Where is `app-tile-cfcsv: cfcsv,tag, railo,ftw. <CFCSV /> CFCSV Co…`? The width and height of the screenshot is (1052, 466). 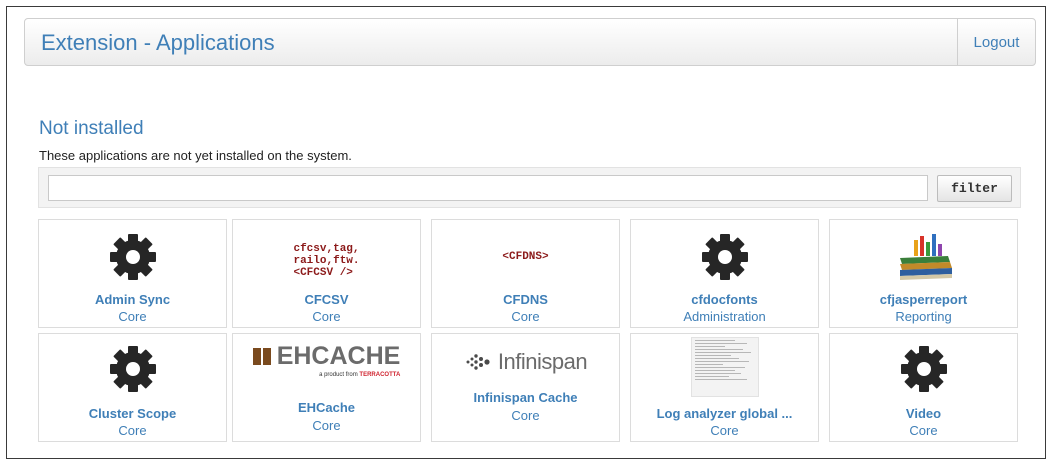 app-tile-cfcsv: cfcsv,tag, railo,ftw. <CFCSV /> CFCSV Co… is located at coordinates (326, 273).